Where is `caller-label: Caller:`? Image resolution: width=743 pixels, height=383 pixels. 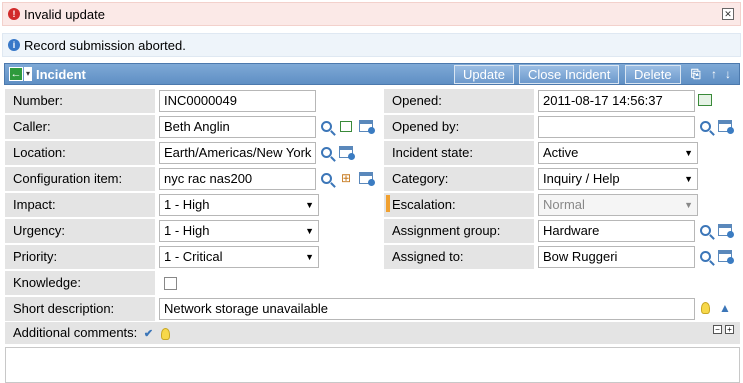 caller-label: Caller: is located at coordinates (80, 127).